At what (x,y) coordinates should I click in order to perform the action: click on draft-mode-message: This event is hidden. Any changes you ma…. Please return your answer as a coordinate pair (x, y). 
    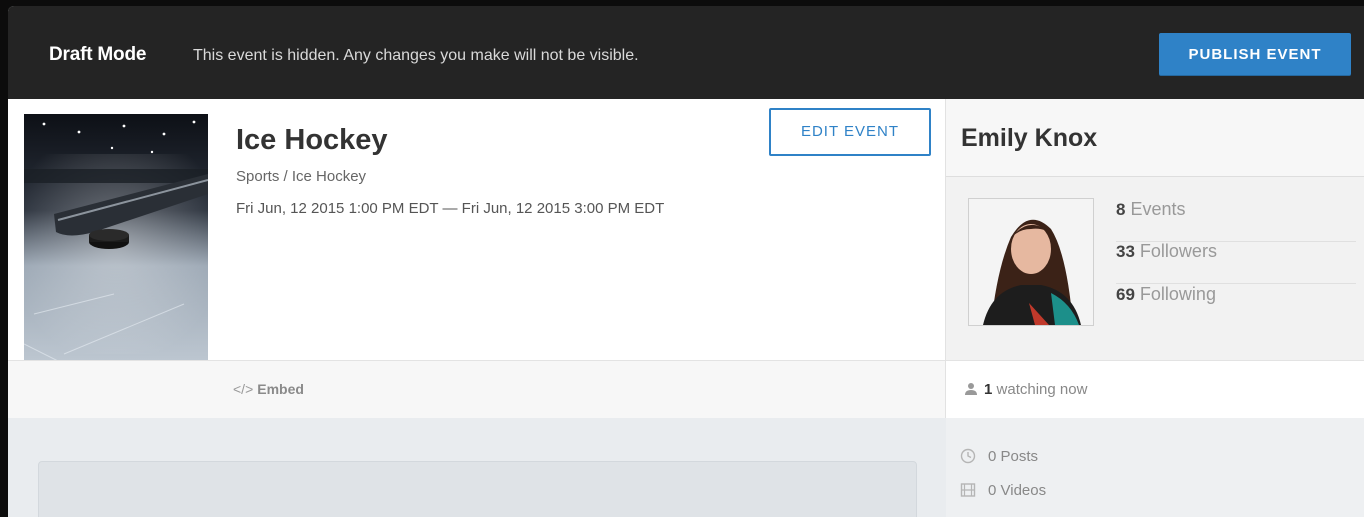
    Looking at the image, I should click on (416, 55).